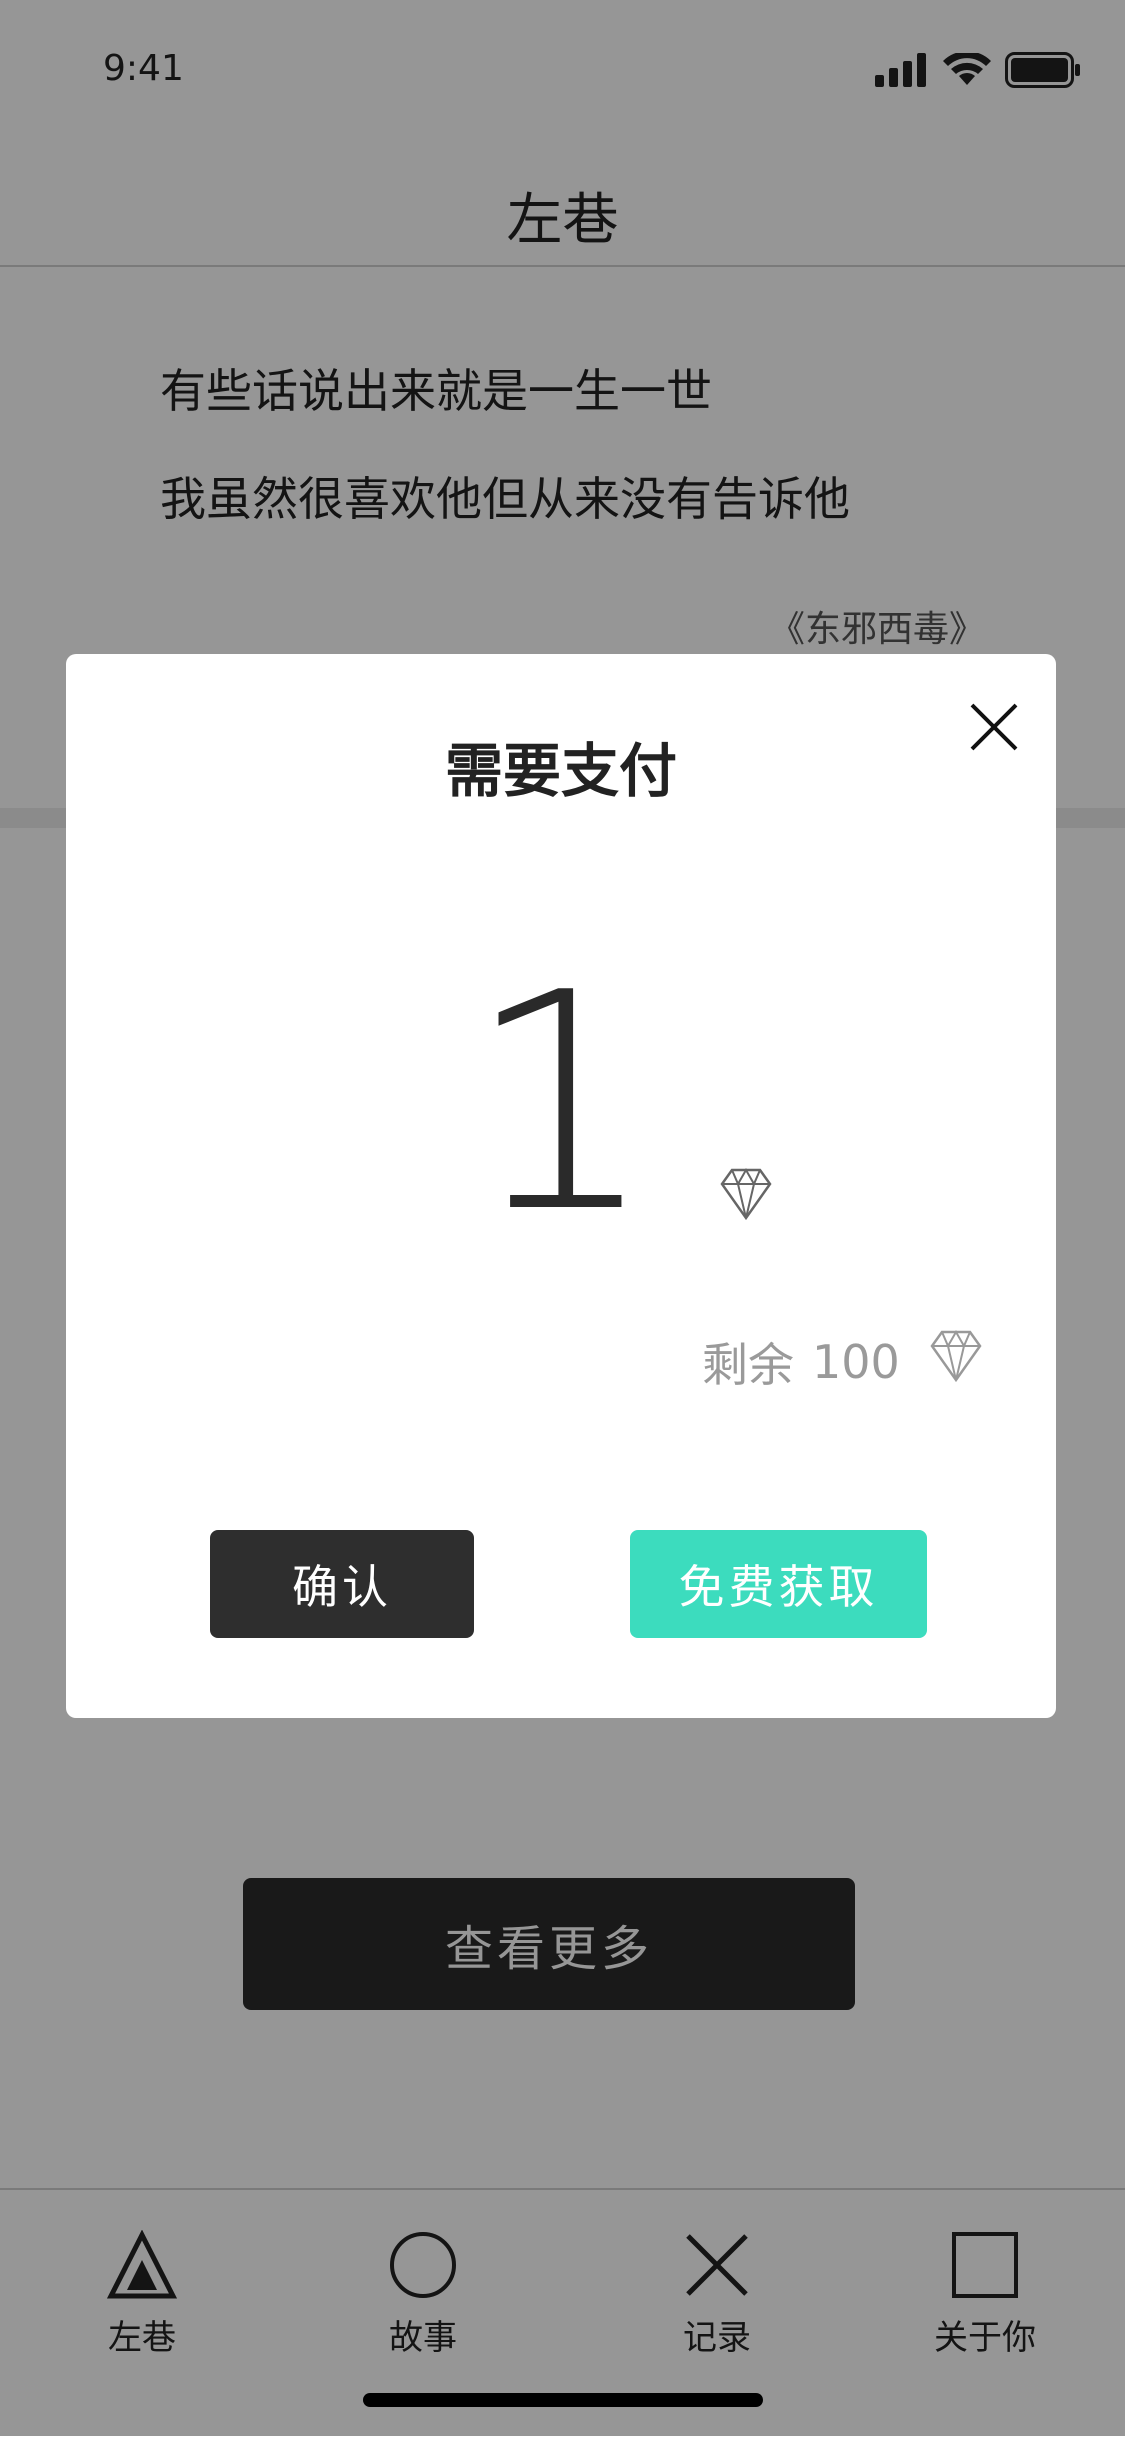 The image size is (1125, 2438). What do you see at coordinates (801, 1362) in the screenshot?
I see `remaining-balance: 剩余 100` at bounding box center [801, 1362].